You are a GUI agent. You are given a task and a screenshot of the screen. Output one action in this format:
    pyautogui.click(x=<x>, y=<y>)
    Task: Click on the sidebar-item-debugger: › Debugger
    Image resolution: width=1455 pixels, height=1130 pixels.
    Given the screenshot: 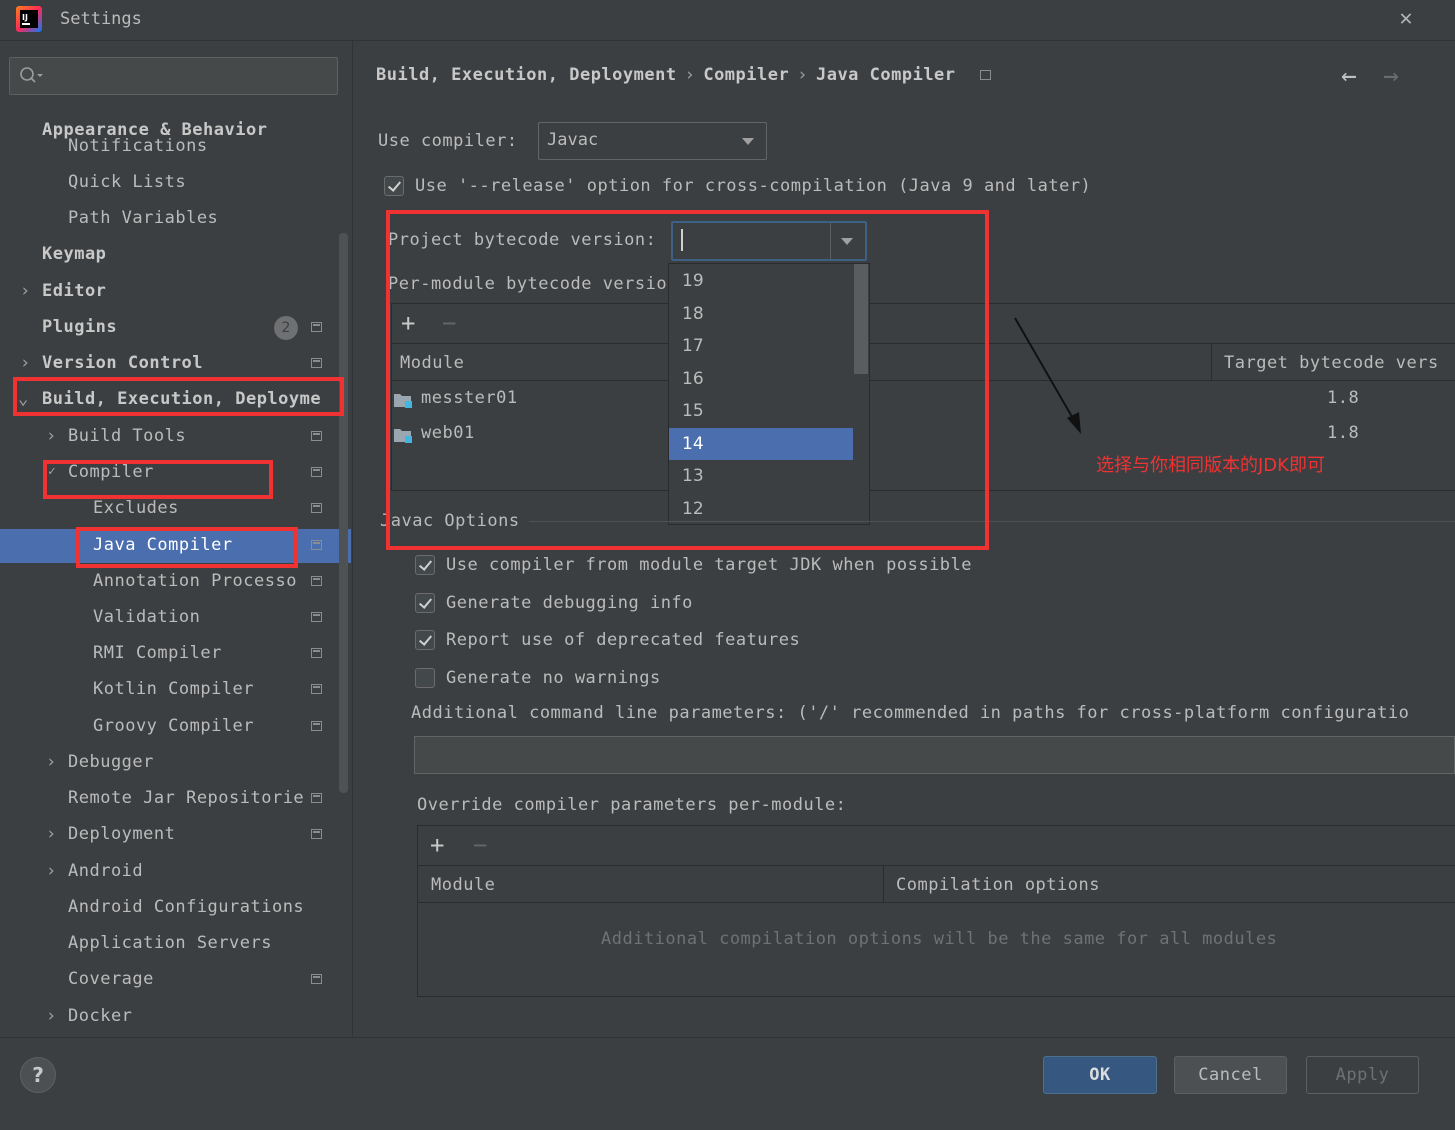 What is the action you would take?
    pyautogui.click(x=175, y=763)
    